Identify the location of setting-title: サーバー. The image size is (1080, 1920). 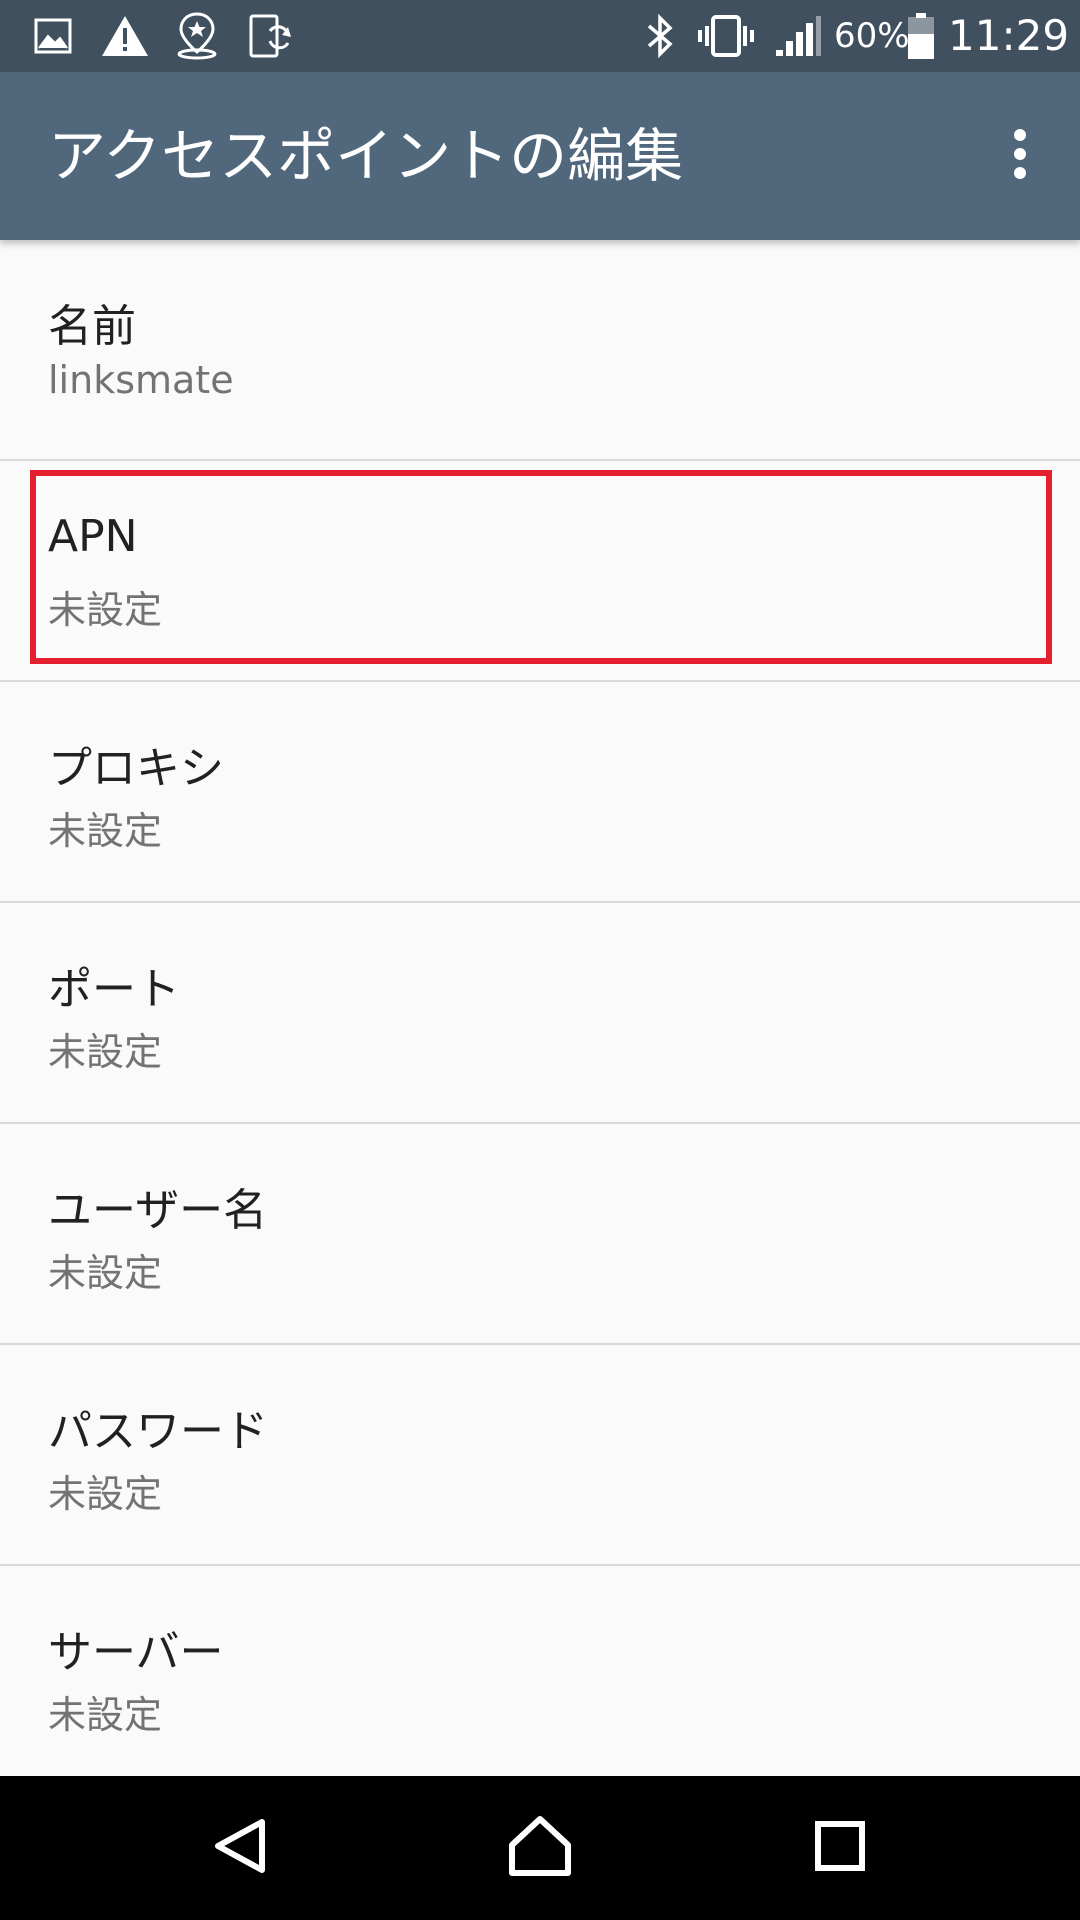
(136, 1652).